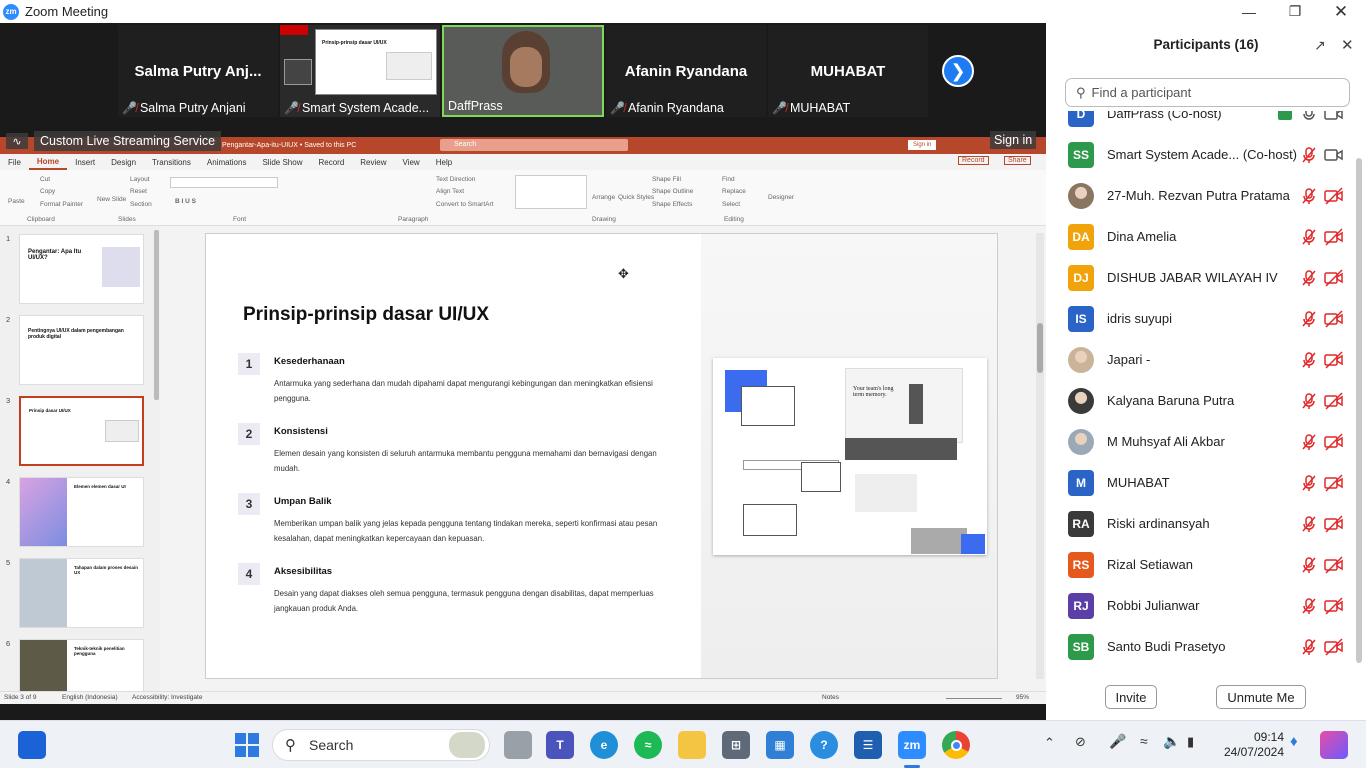  I want to click on menu-help: Help, so click(444, 162).